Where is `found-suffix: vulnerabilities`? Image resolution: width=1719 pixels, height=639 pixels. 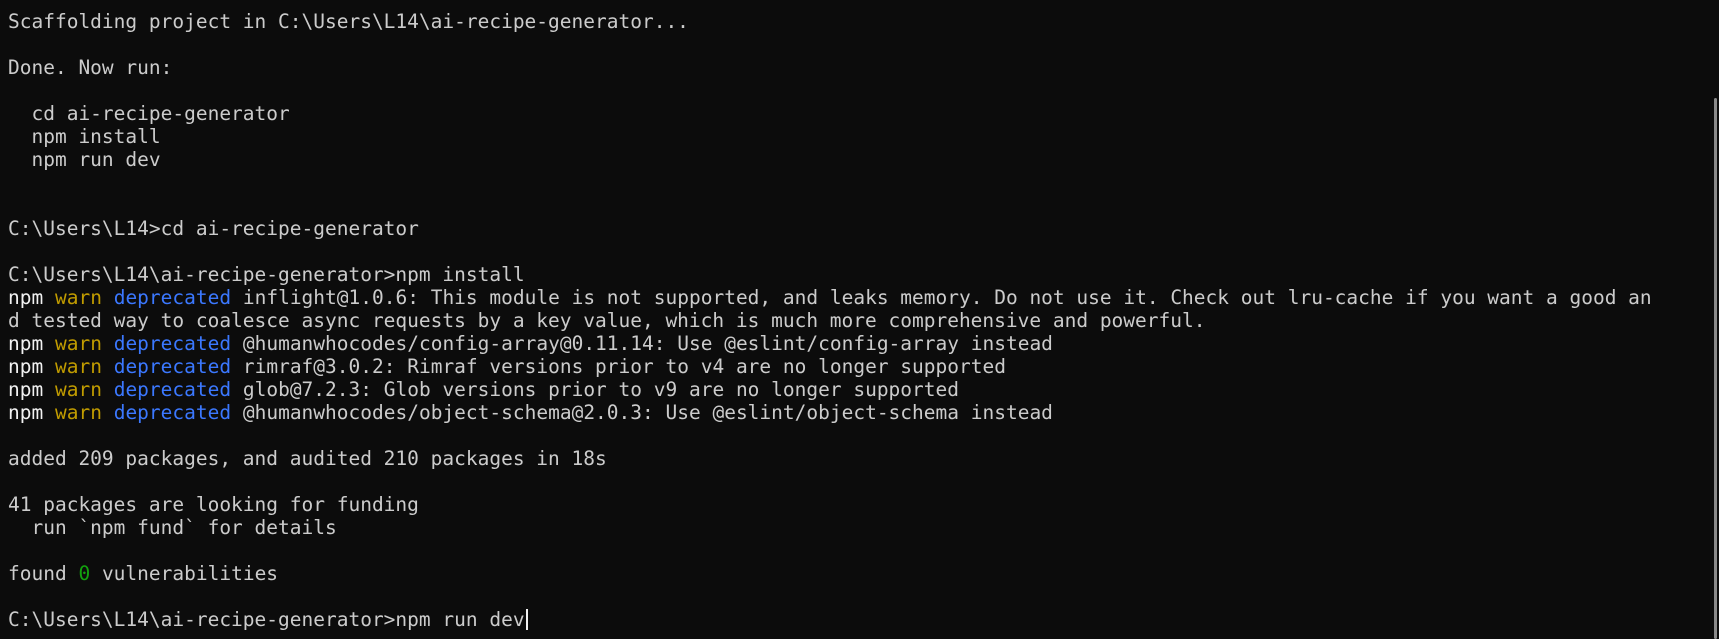
found-suffix: vulnerabilities is located at coordinates (184, 573).